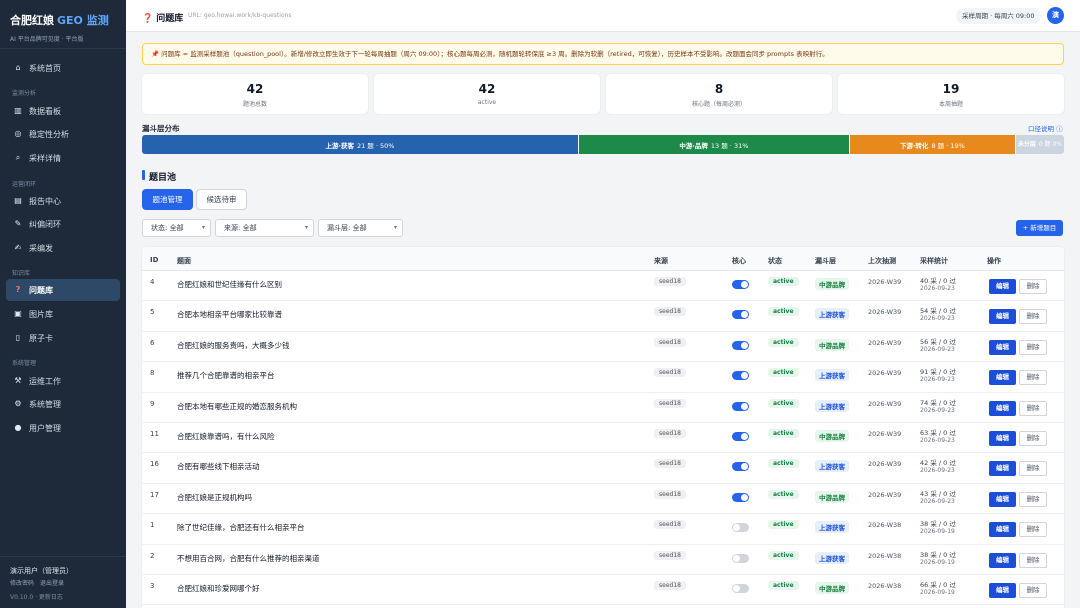 Image resolution: width=1080 pixels, height=608 pixels. What do you see at coordinates (63, 248) in the screenshot?
I see `sidebar-item-publish: ✍ 采编发` at bounding box center [63, 248].